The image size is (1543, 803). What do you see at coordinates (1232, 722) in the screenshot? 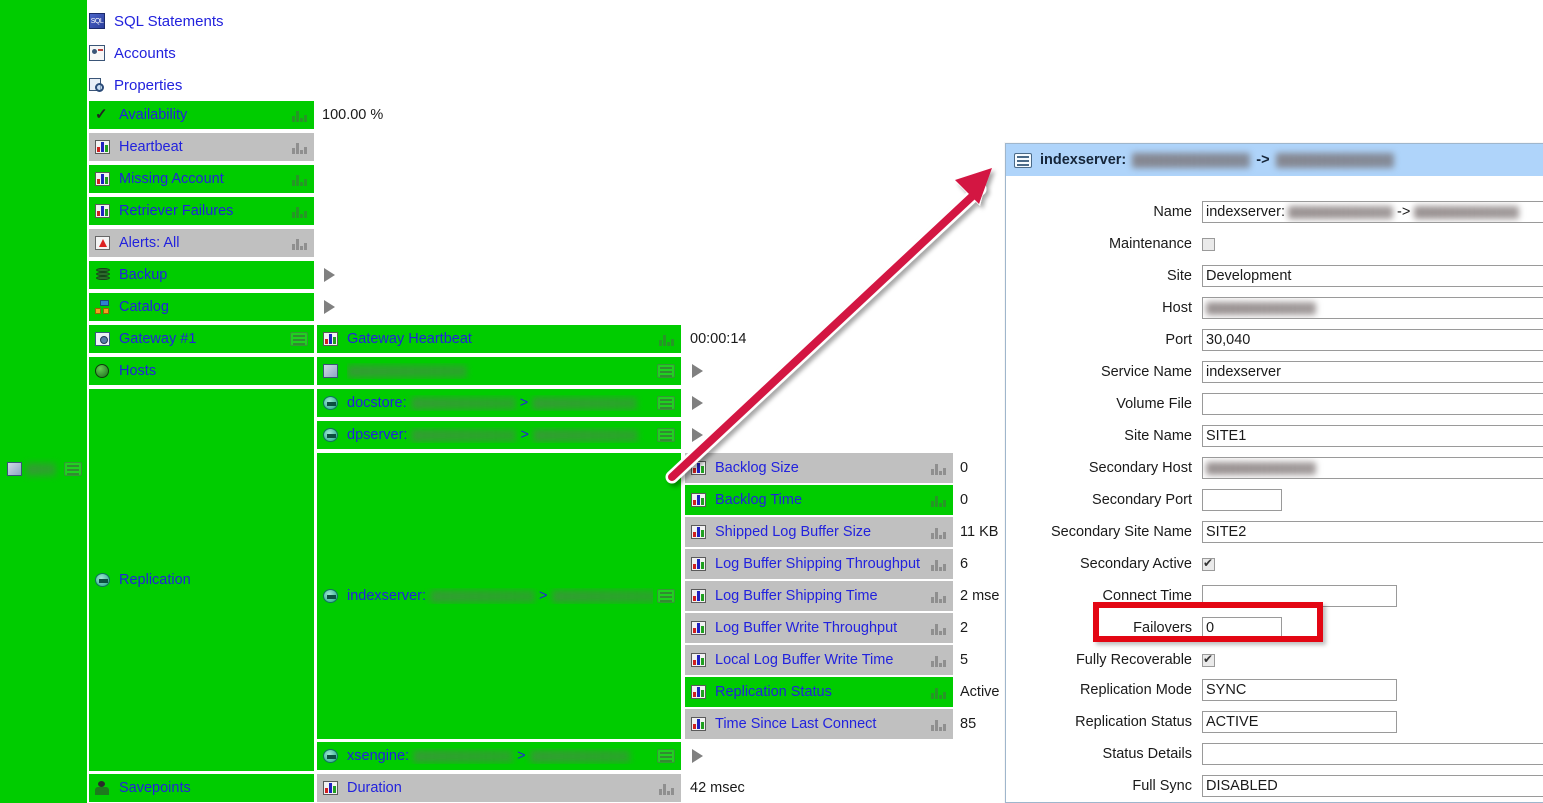
I see `replication-status-value: ACTIVE` at bounding box center [1232, 722].